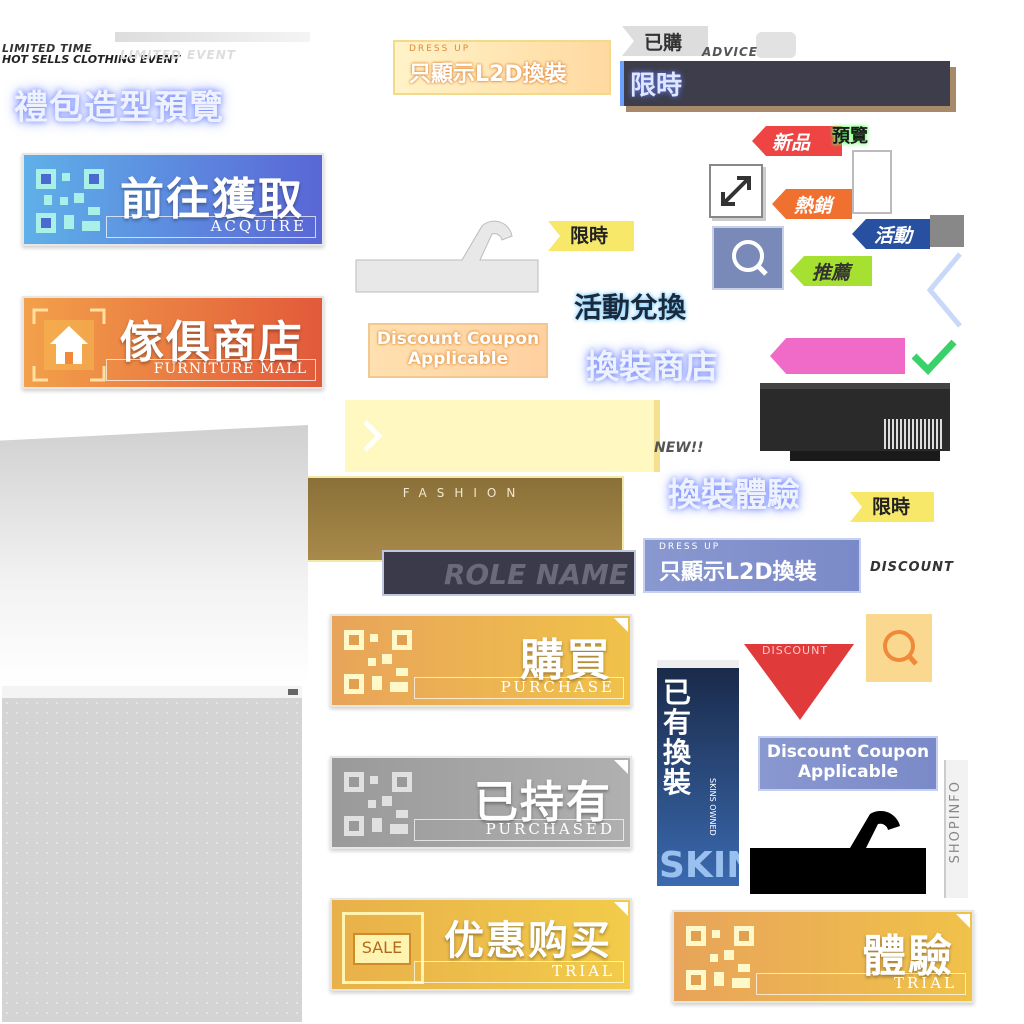 The width and height of the screenshot is (1024, 1024). What do you see at coordinates (488, 74) in the screenshot?
I see `dress-up-label: 只顯示L2D換裝` at bounding box center [488, 74].